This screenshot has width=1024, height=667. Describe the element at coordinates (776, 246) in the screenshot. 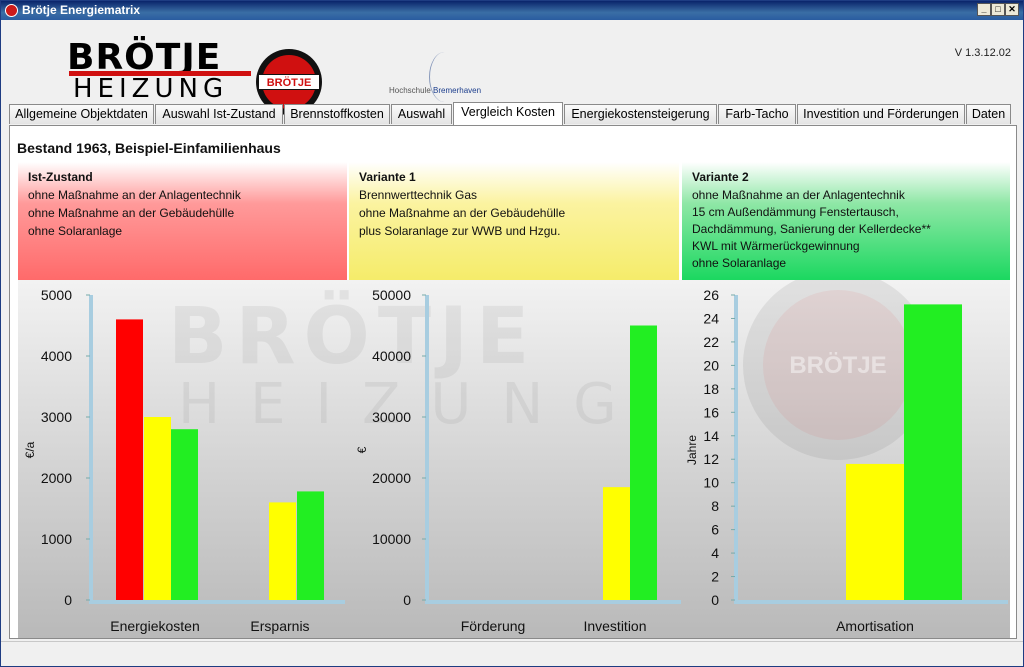

I see `card-line: KWL mit Wärmerückgewinnung` at that location.